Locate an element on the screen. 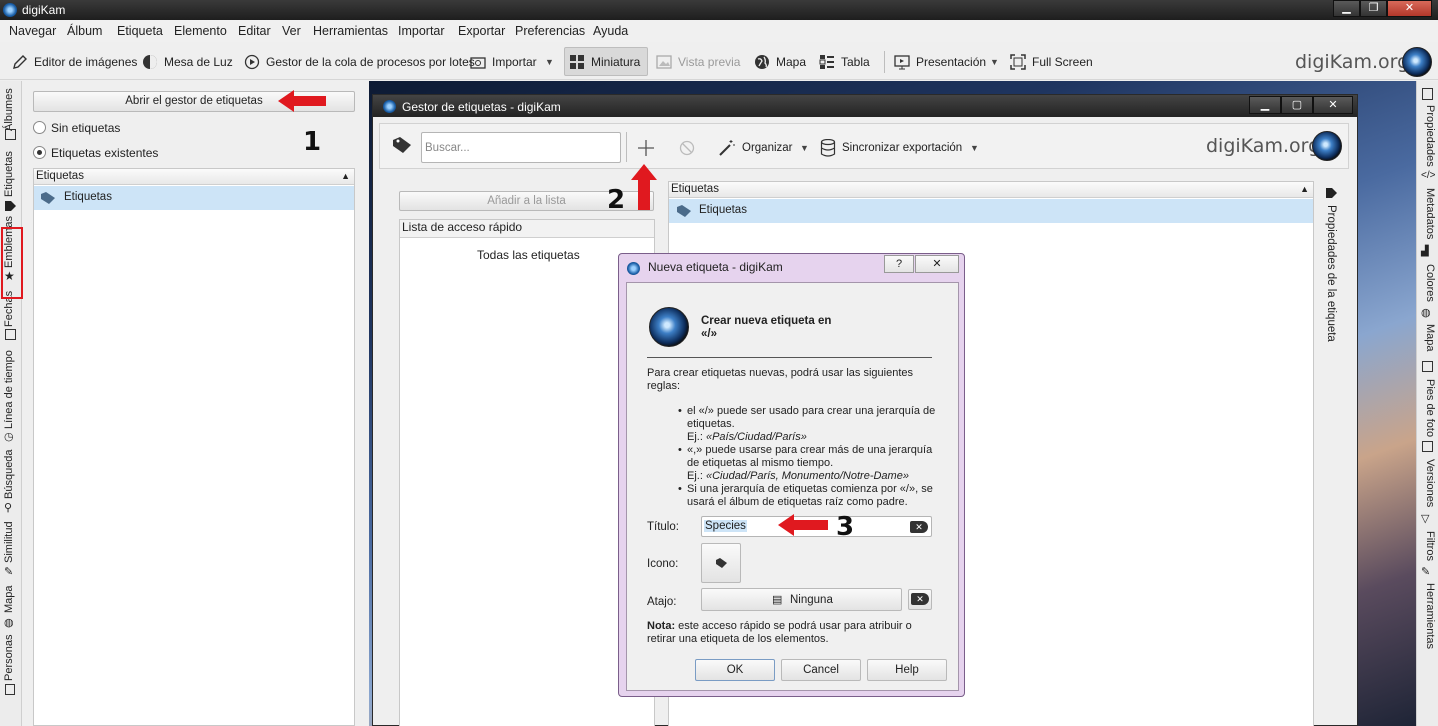 The height and width of the screenshot is (726, 1438). menu-ver: Ver is located at coordinates (291, 31).